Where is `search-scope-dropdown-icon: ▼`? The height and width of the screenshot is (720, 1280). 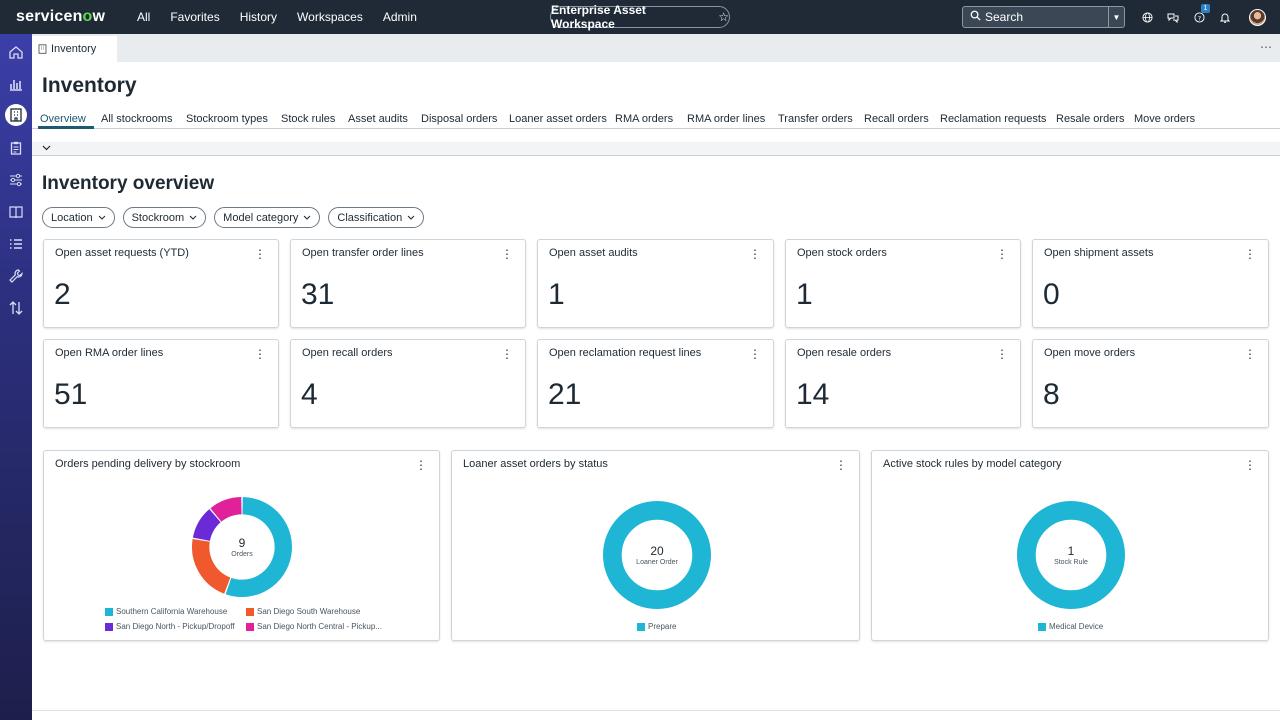 search-scope-dropdown-icon: ▼ is located at coordinates (1116, 17).